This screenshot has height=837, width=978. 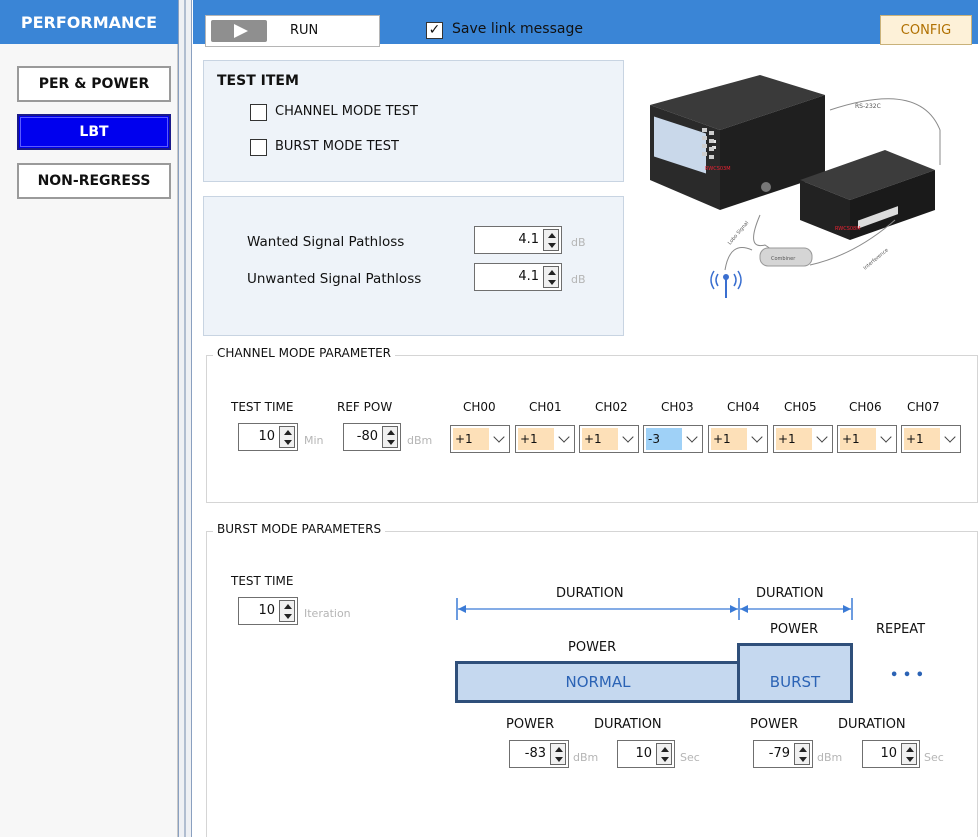 What do you see at coordinates (94, 84) in the screenshot?
I see `nav-per-power-button: PER & POWER` at bounding box center [94, 84].